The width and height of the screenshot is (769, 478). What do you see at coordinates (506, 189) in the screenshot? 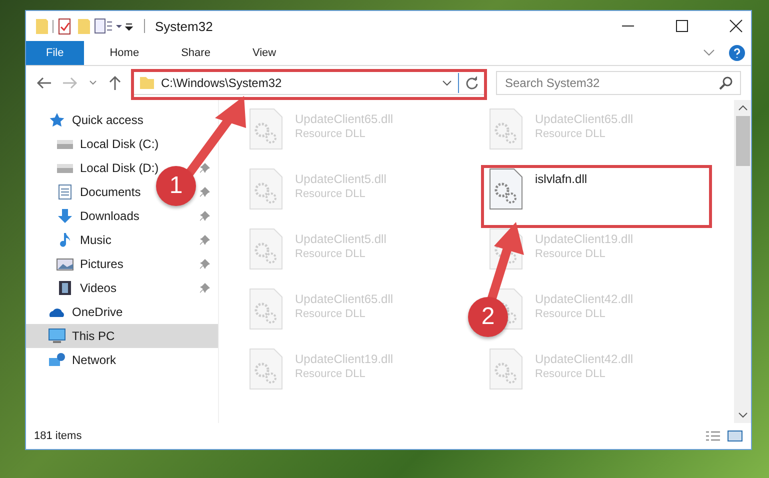
I see `dll-file-icon` at bounding box center [506, 189].